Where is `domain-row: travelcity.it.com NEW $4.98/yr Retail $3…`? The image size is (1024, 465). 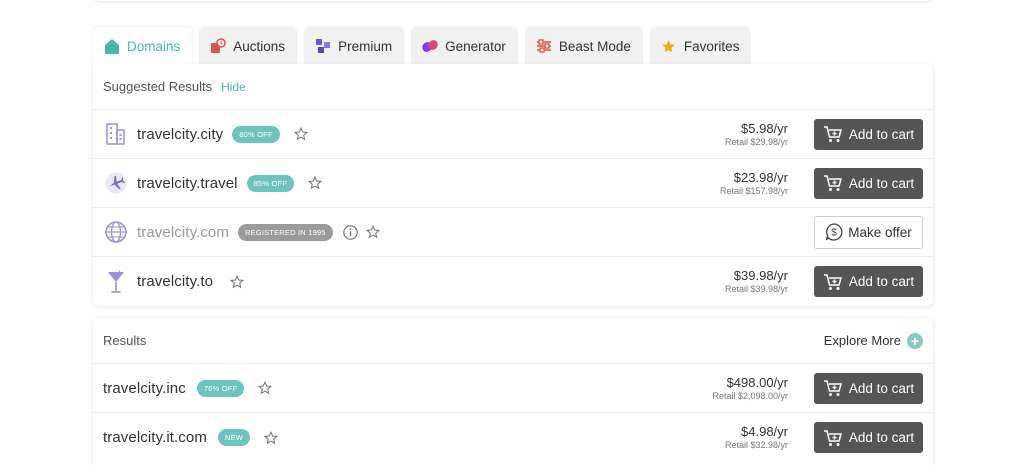
domain-row: travelcity.it.com NEW $4.98/yr Retail $3… is located at coordinates (513, 437).